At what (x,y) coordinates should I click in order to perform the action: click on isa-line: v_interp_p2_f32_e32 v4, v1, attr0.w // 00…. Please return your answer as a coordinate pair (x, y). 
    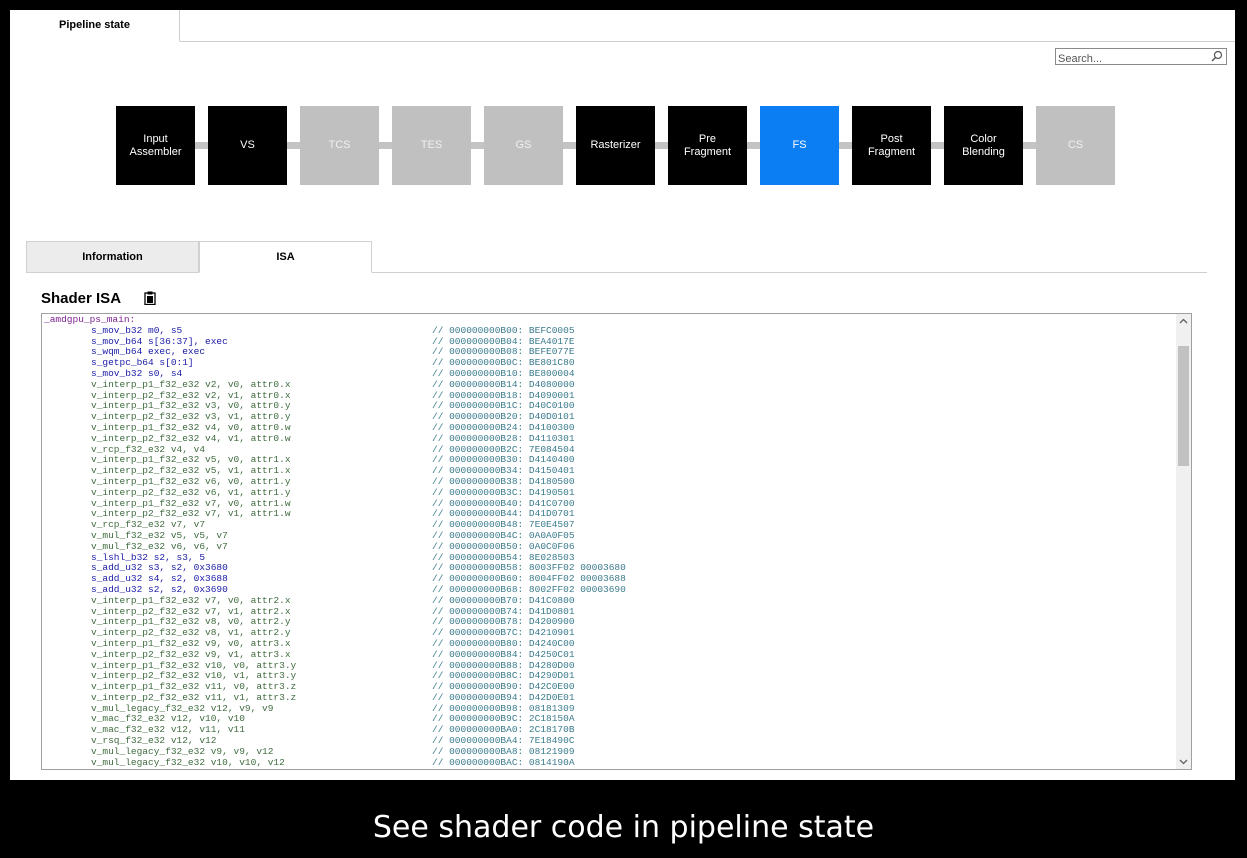
    Looking at the image, I should click on (609, 438).